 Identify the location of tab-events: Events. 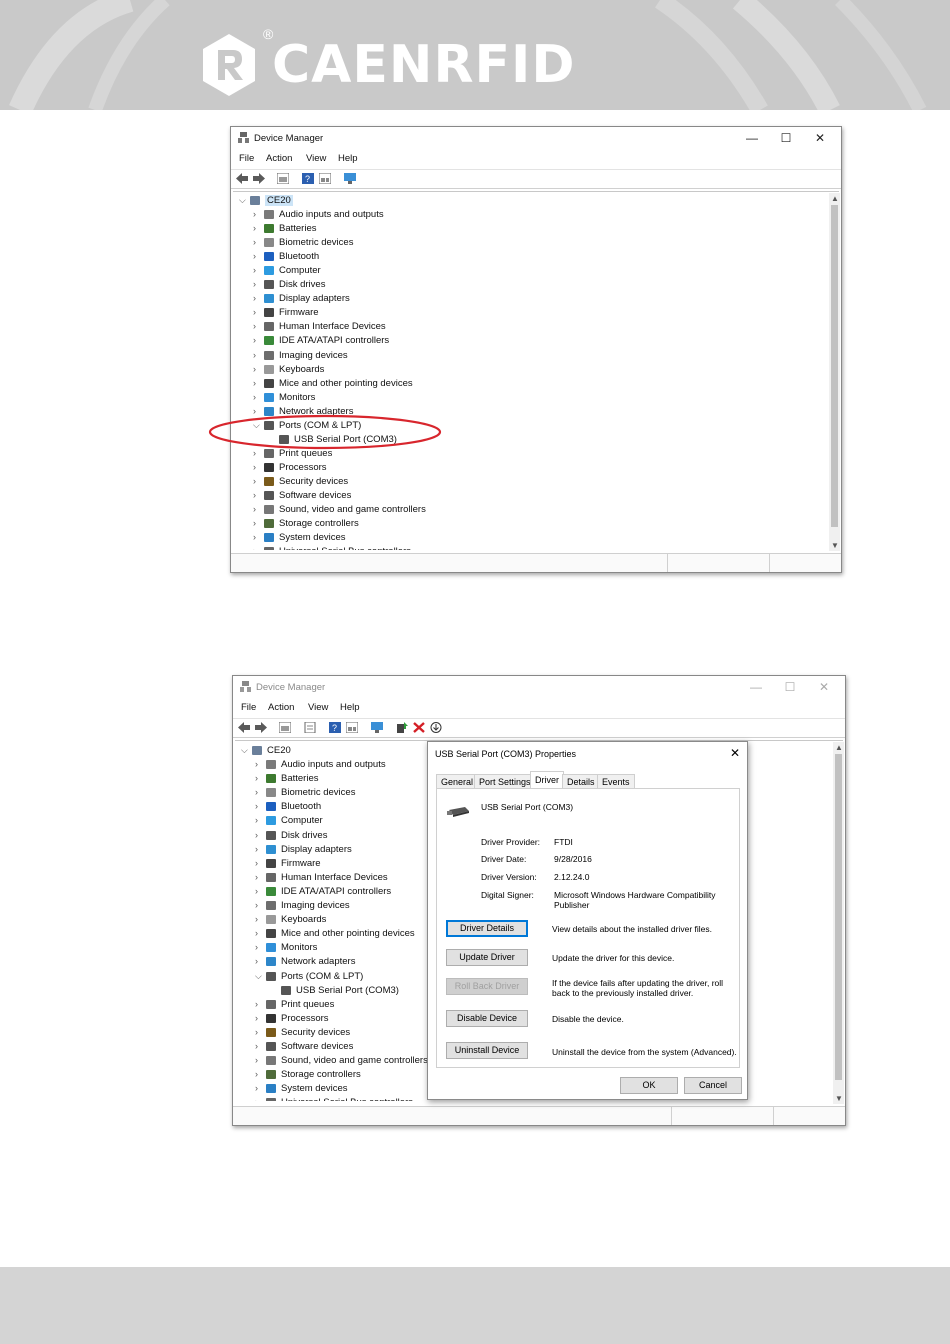
(616, 781).